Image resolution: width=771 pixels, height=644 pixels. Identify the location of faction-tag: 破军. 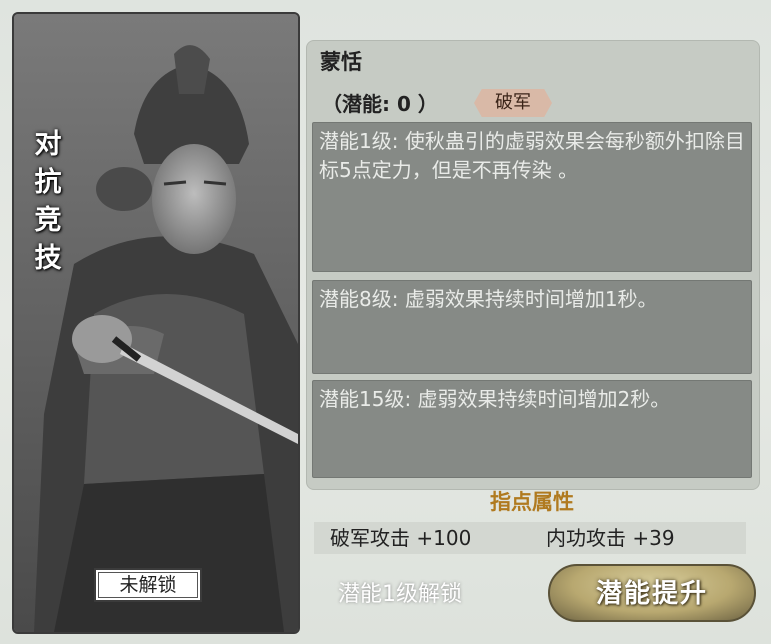
(513, 103).